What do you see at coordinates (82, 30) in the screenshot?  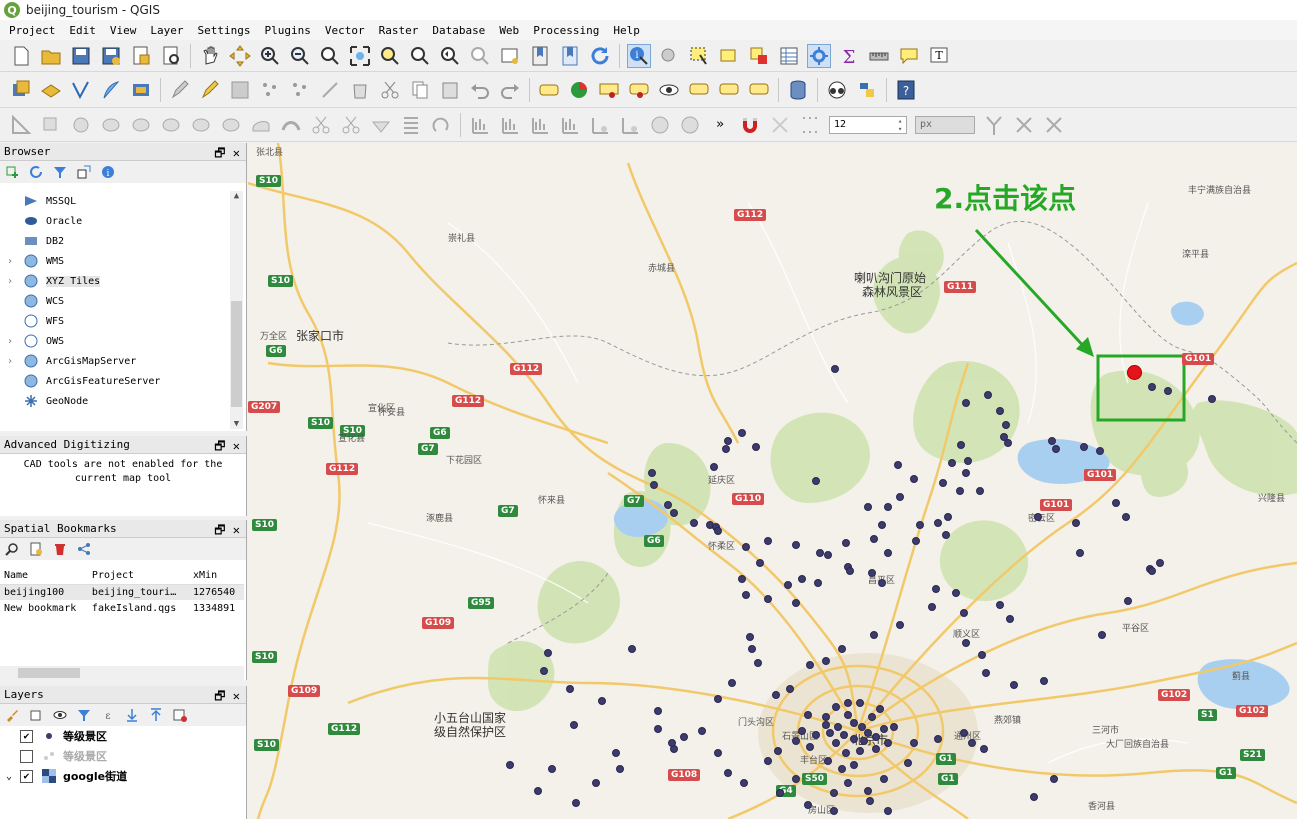 I see `menu-edit: Edit` at bounding box center [82, 30].